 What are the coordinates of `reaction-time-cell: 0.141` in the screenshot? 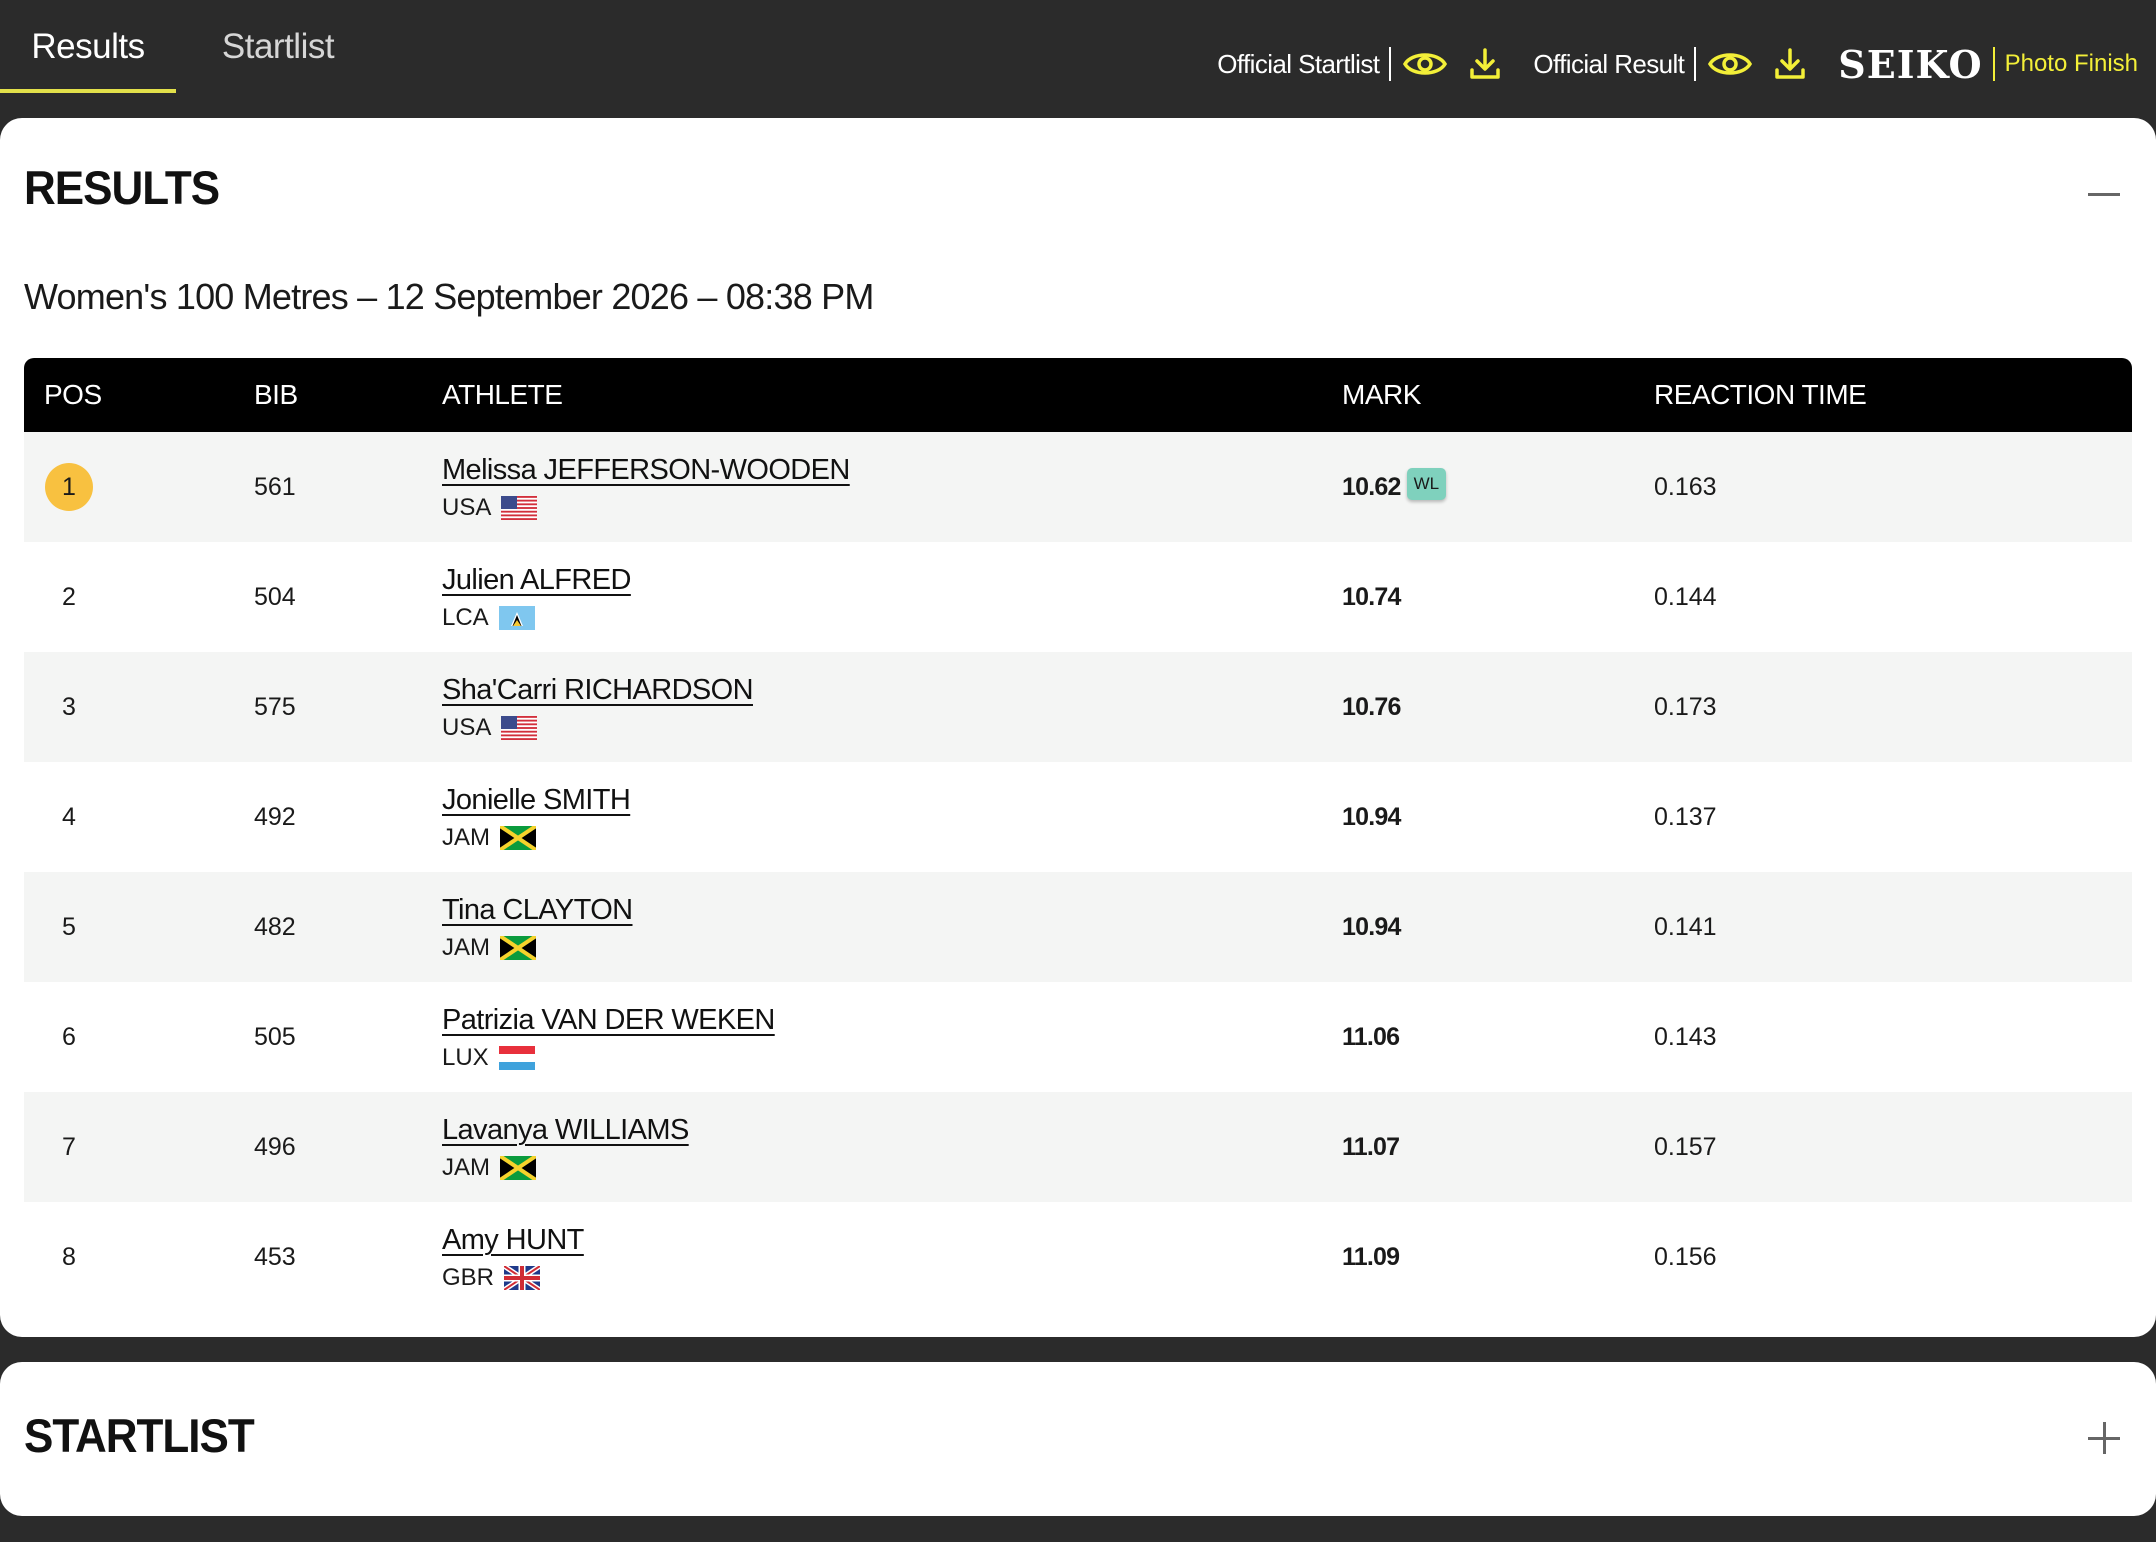 It's located at (1685, 926).